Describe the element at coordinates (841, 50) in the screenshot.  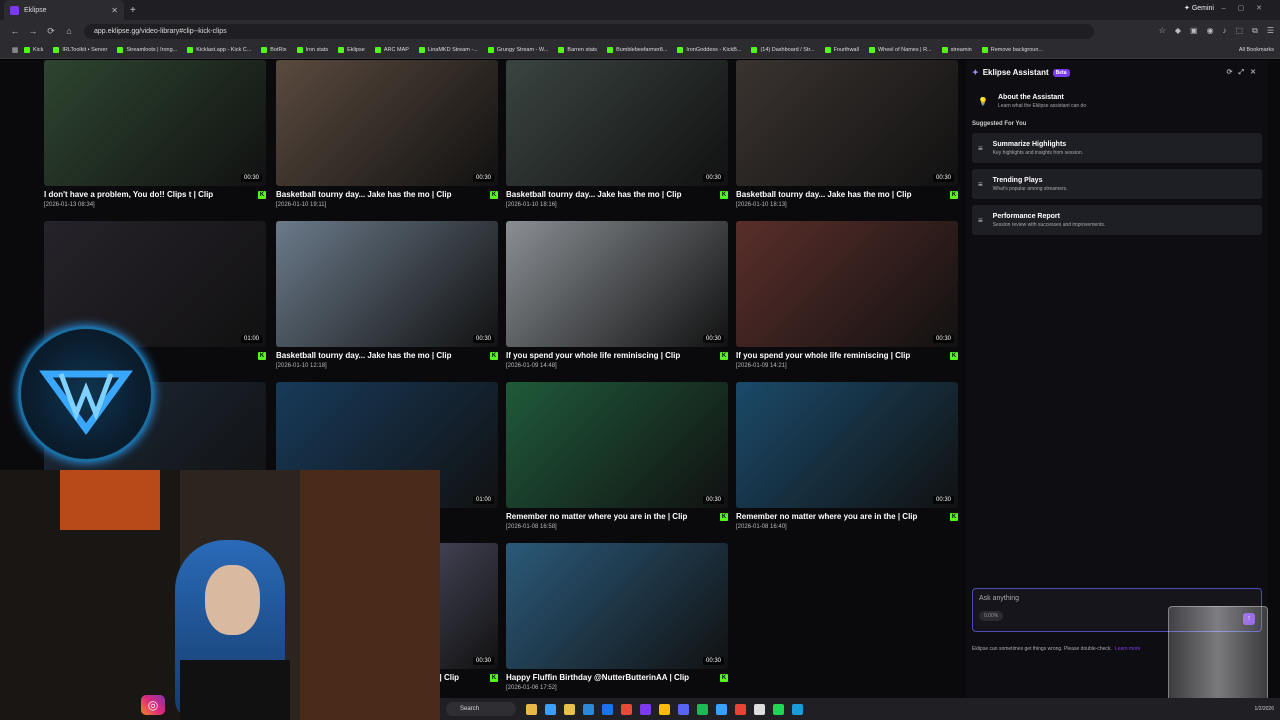
I see `bookmark-item: Fourthwall` at that location.